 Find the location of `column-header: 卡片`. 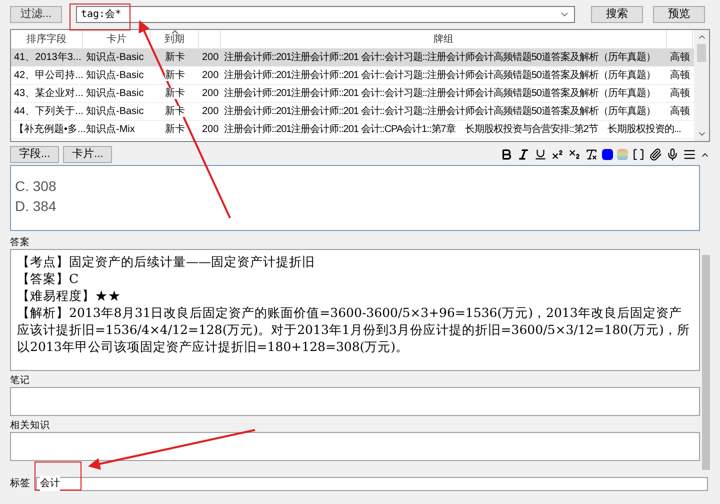

column-header: 卡片 is located at coordinates (117, 39).